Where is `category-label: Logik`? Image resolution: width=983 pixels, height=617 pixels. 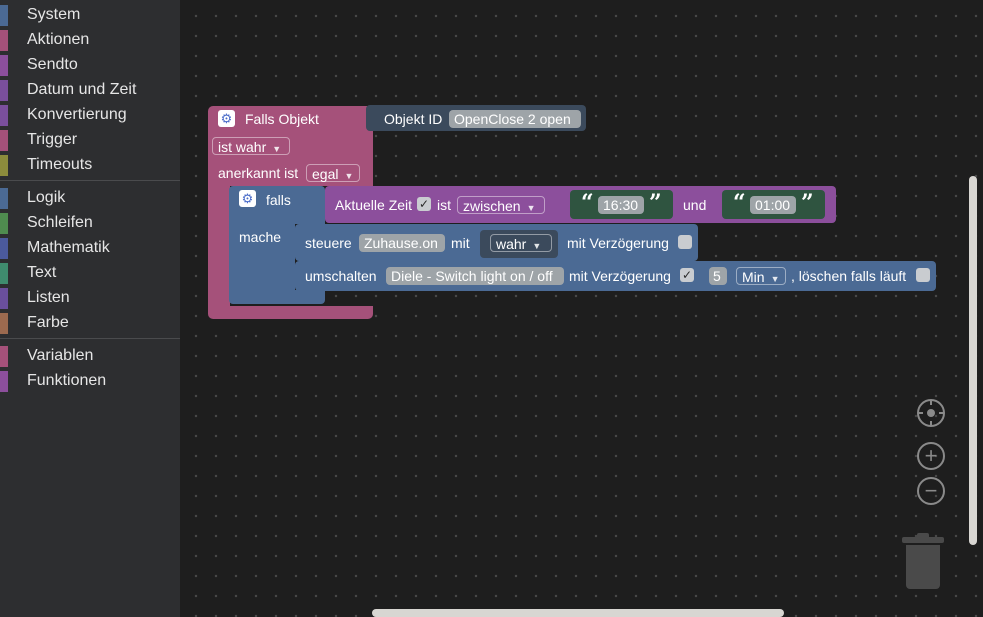
category-label: Logik is located at coordinates (46, 197).